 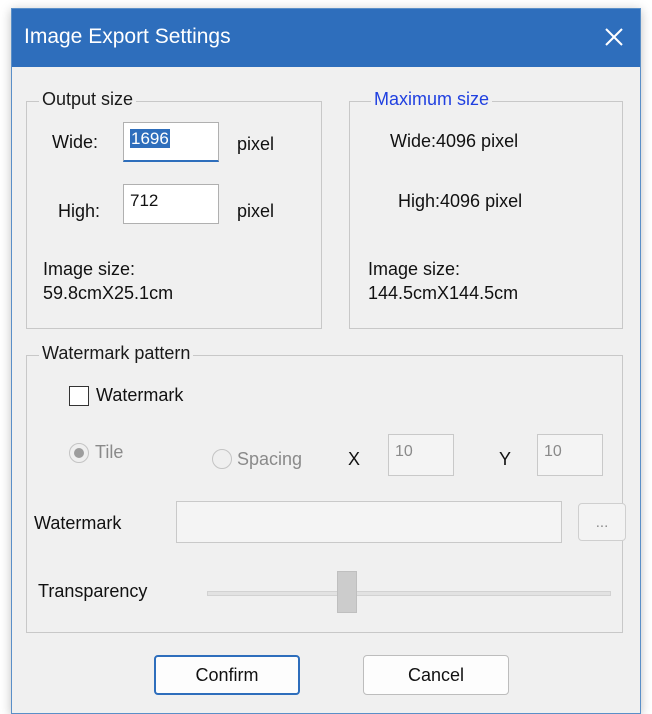 I want to click on title-bar: Image Export Settings, so click(x=326, y=38).